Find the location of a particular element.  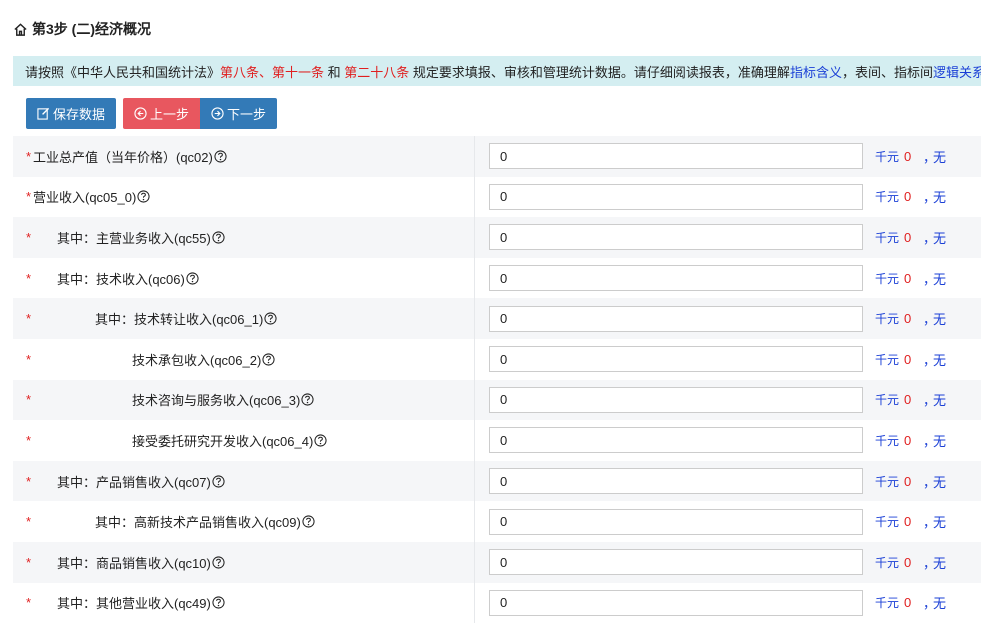

next-label: 下一步 is located at coordinates (247, 114).